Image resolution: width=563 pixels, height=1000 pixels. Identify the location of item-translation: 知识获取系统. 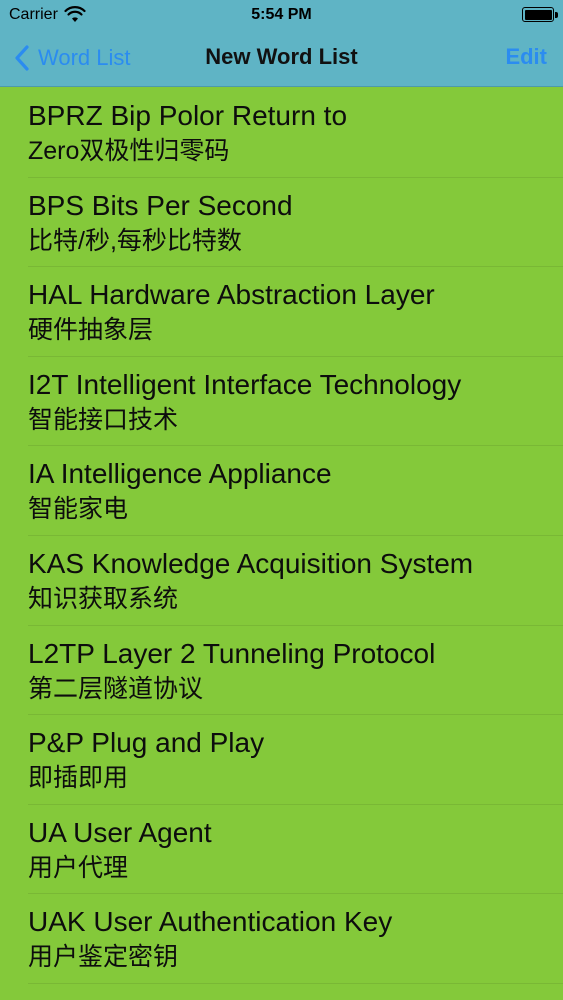
(103, 598).